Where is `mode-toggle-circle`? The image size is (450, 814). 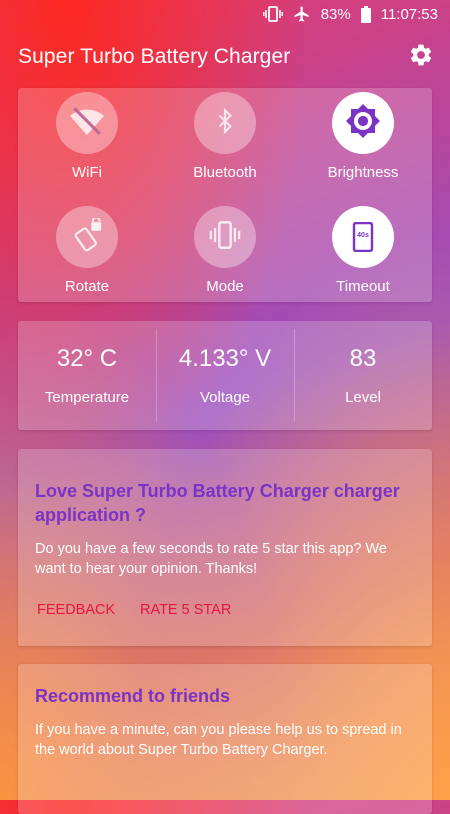 mode-toggle-circle is located at coordinates (225, 237).